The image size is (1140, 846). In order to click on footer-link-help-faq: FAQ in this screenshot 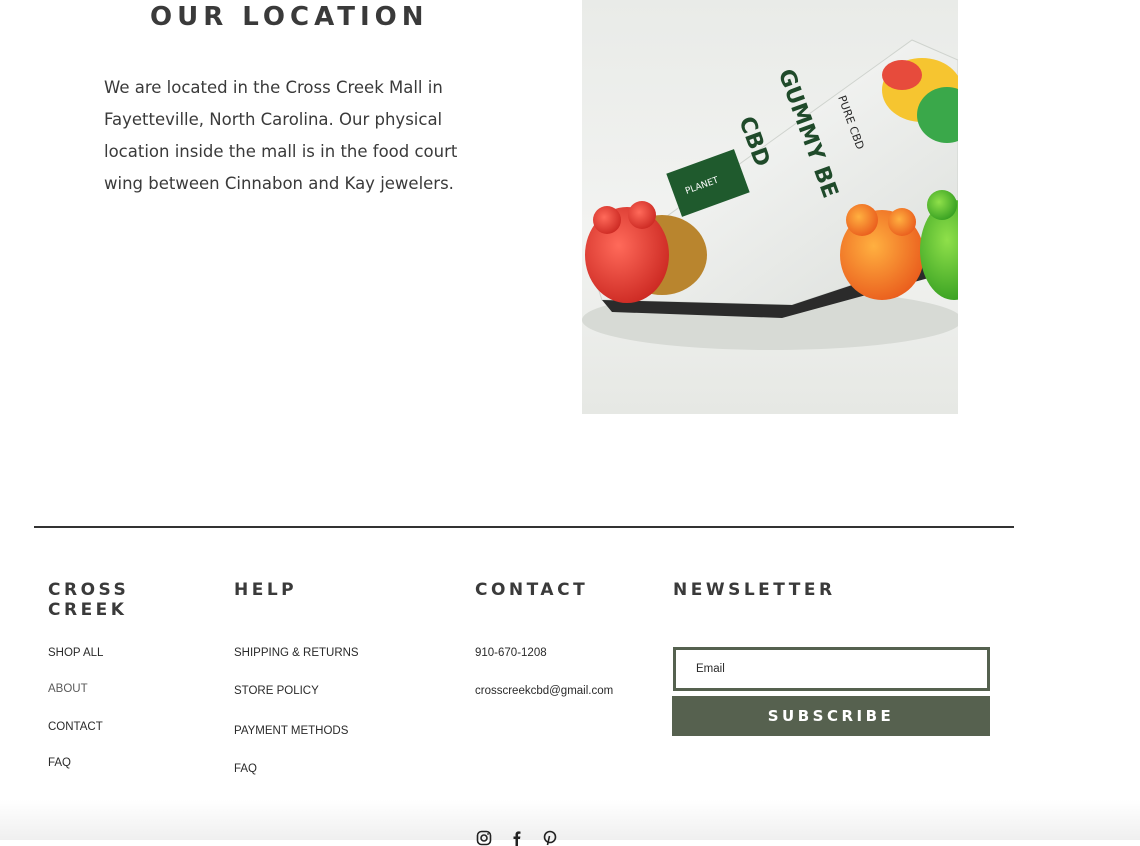, I will do `click(245, 769)`.